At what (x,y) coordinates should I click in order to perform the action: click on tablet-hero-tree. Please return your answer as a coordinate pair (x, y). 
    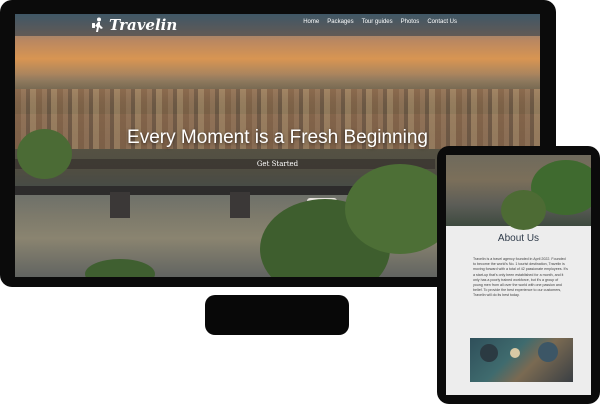
    Looking at the image, I should click on (523, 210).